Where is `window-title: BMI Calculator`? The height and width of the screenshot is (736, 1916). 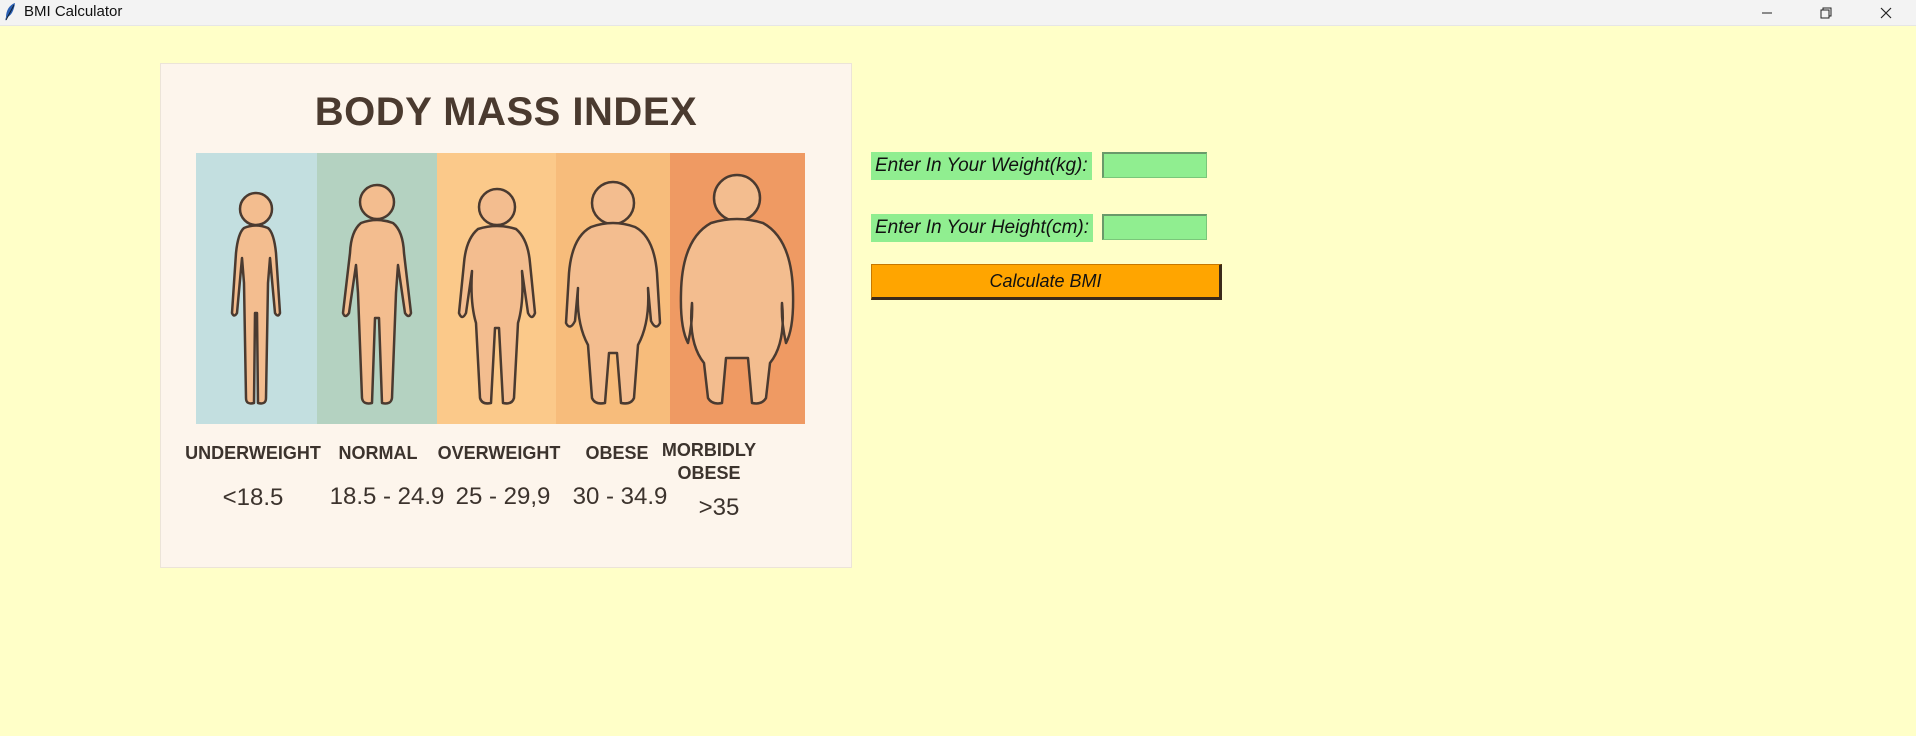
window-title: BMI Calculator is located at coordinates (73, 11).